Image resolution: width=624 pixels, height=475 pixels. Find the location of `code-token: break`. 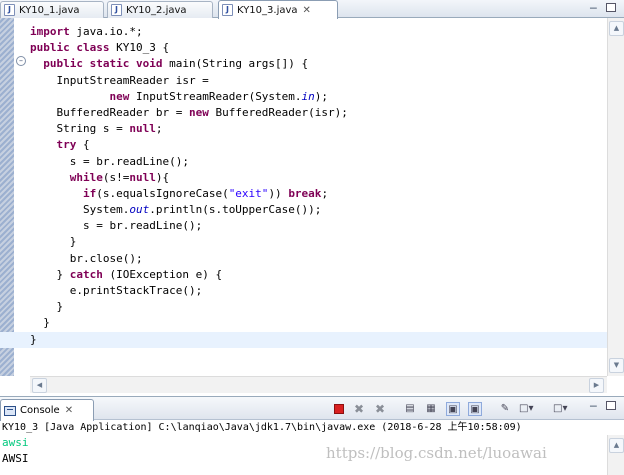

code-token: break is located at coordinates (305, 193).